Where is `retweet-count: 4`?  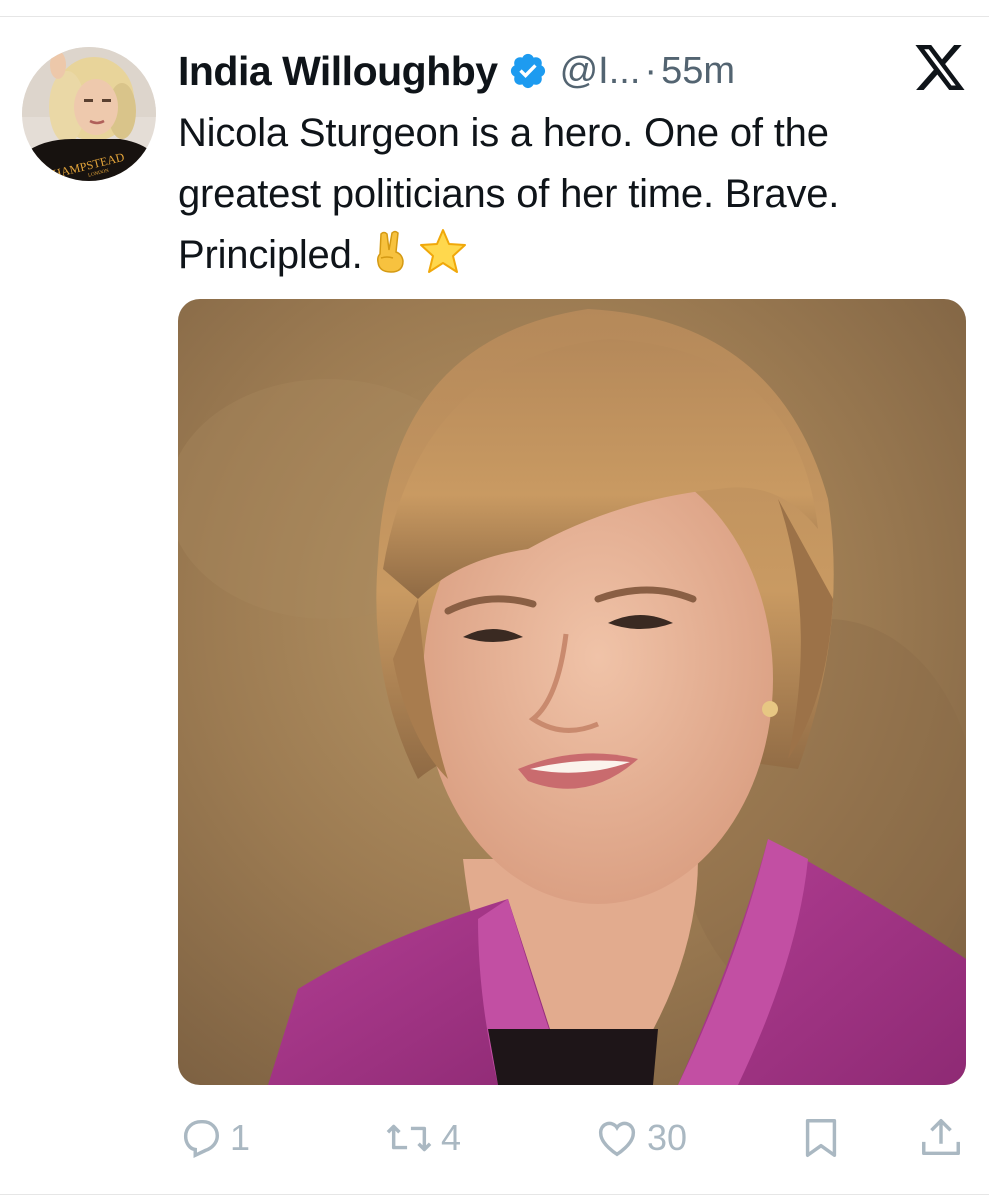
retweet-count: 4 is located at coordinates (451, 1137).